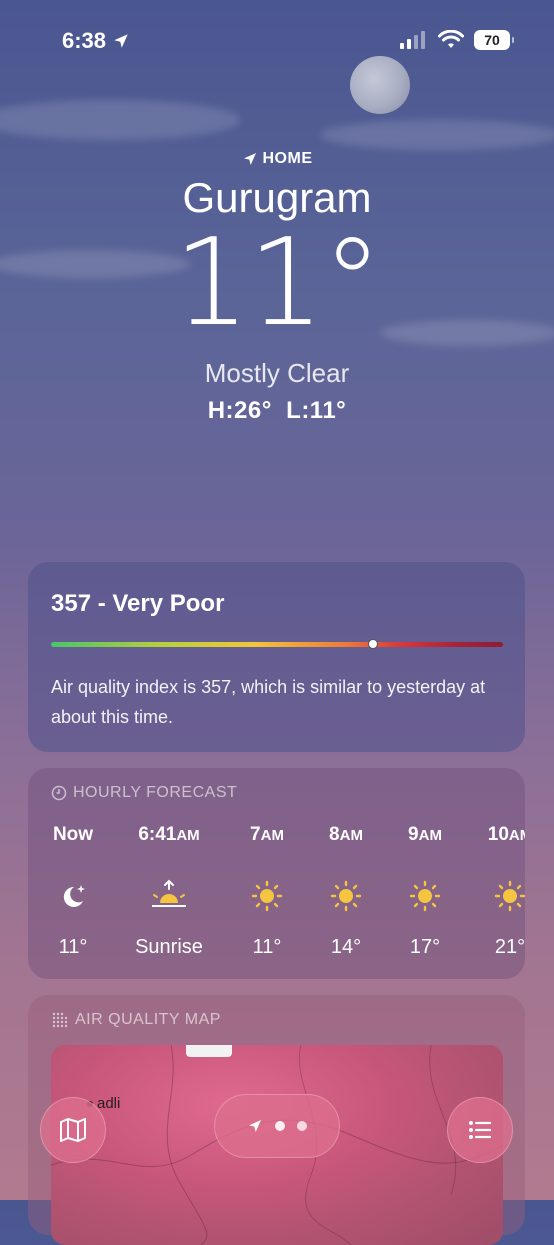 Image resolution: width=554 pixels, height=1245 pixels. I want to click on map-label-tag, so click(209, 1051).